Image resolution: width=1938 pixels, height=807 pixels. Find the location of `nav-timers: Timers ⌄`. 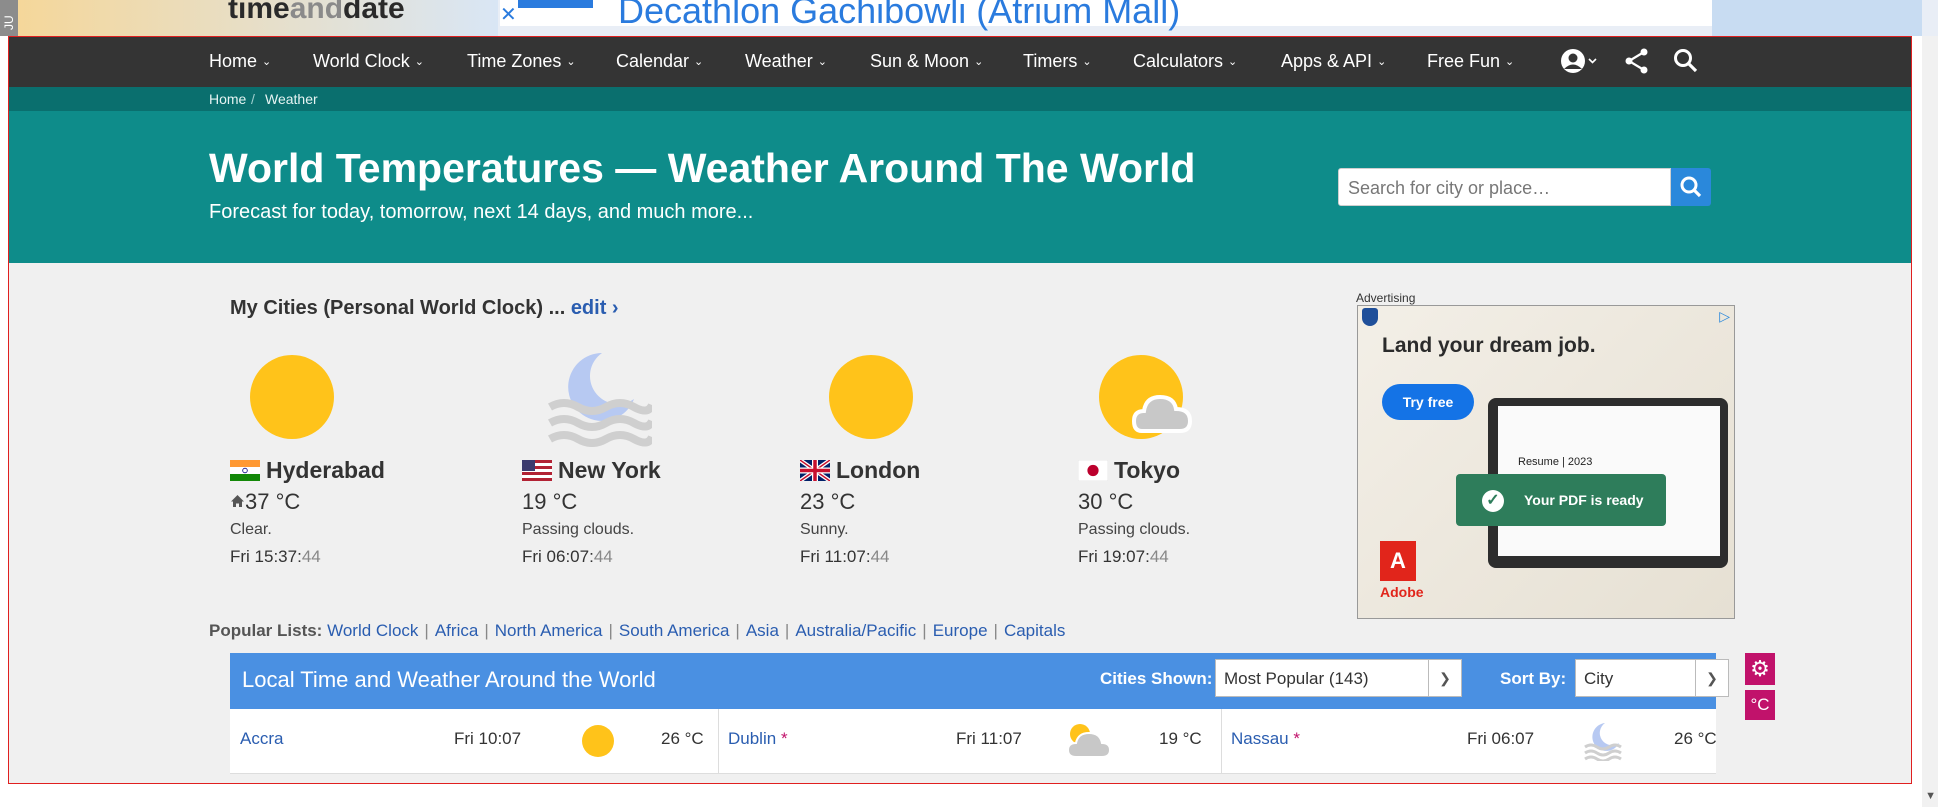

nav-timers: Timers ⌄ is located at coordinates (1057, 61).